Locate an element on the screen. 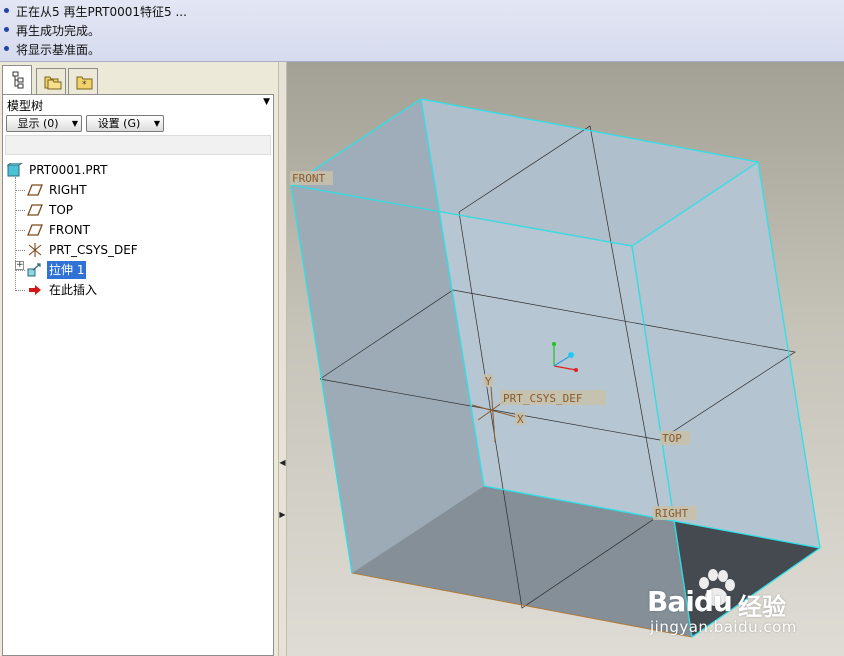 This screenshot has height=656, width=844. tree-item-label: TOP is located at coordinates (61, 210).